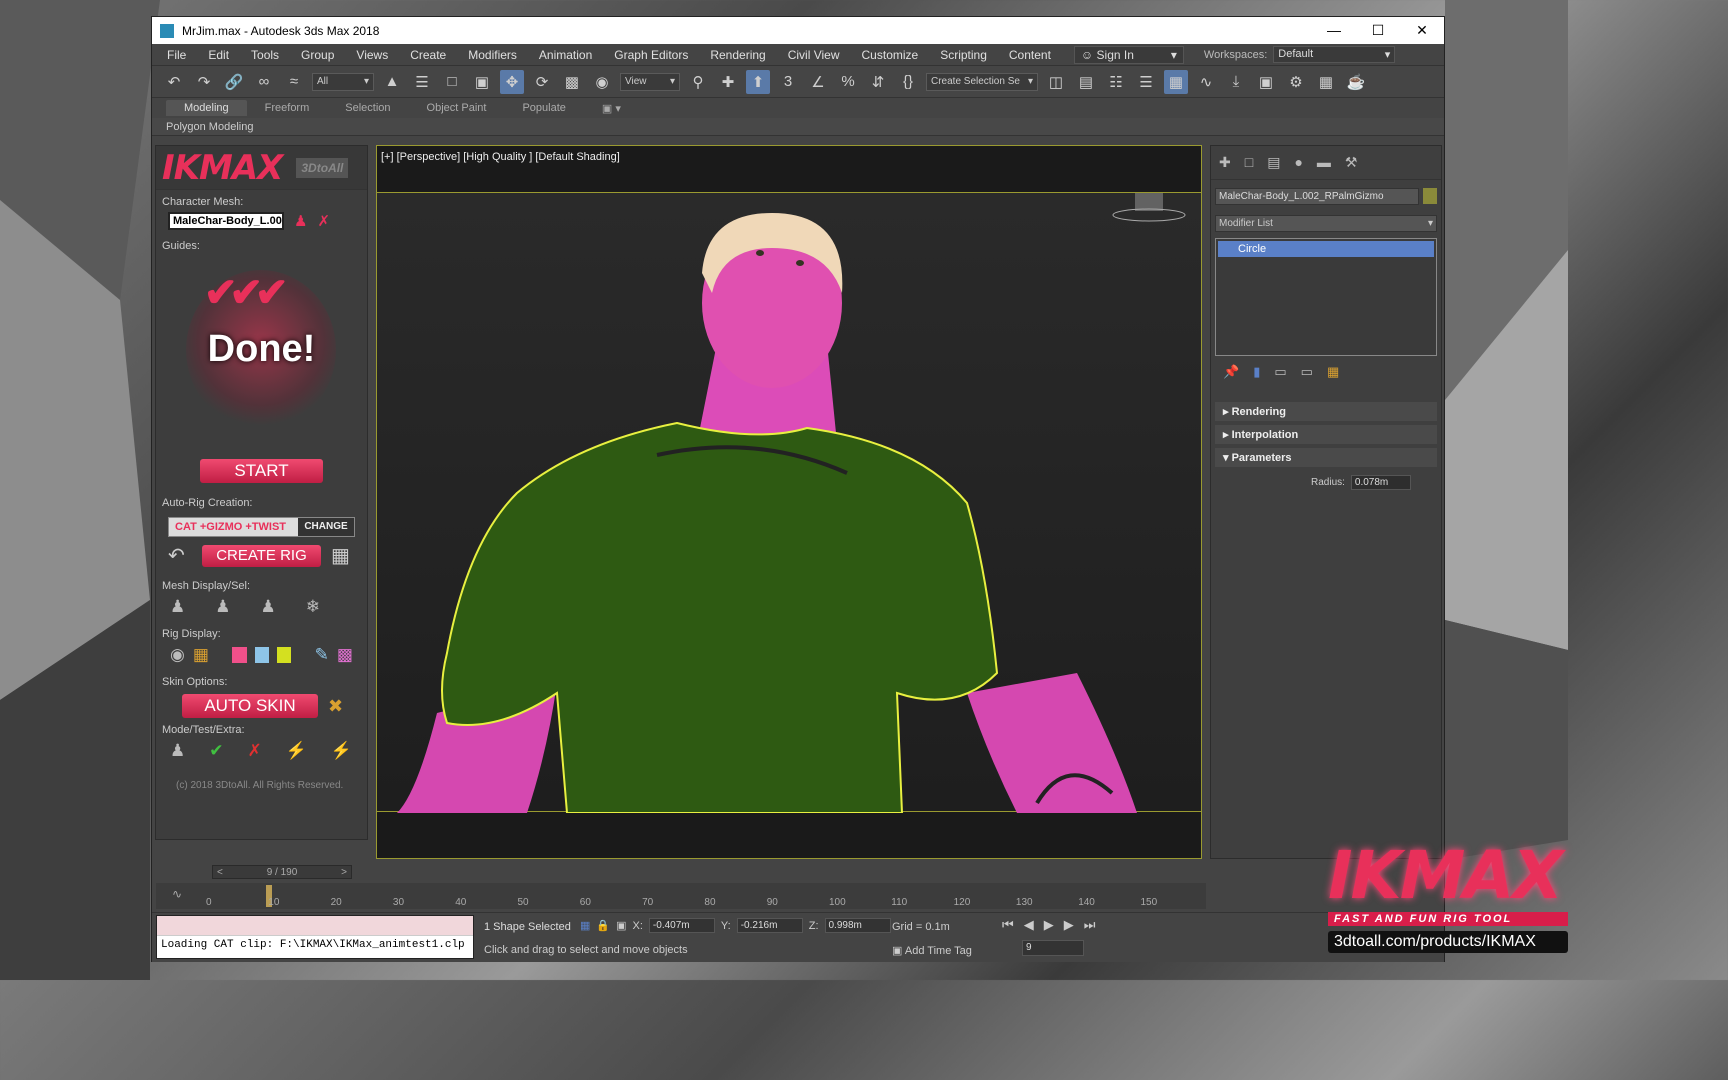  I want to click on test-ok-icon: ✔, so click(216, 751).